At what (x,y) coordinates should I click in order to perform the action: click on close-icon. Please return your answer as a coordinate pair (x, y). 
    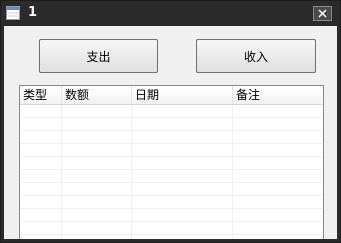
    Looking at the image, I should click on (322, 13).